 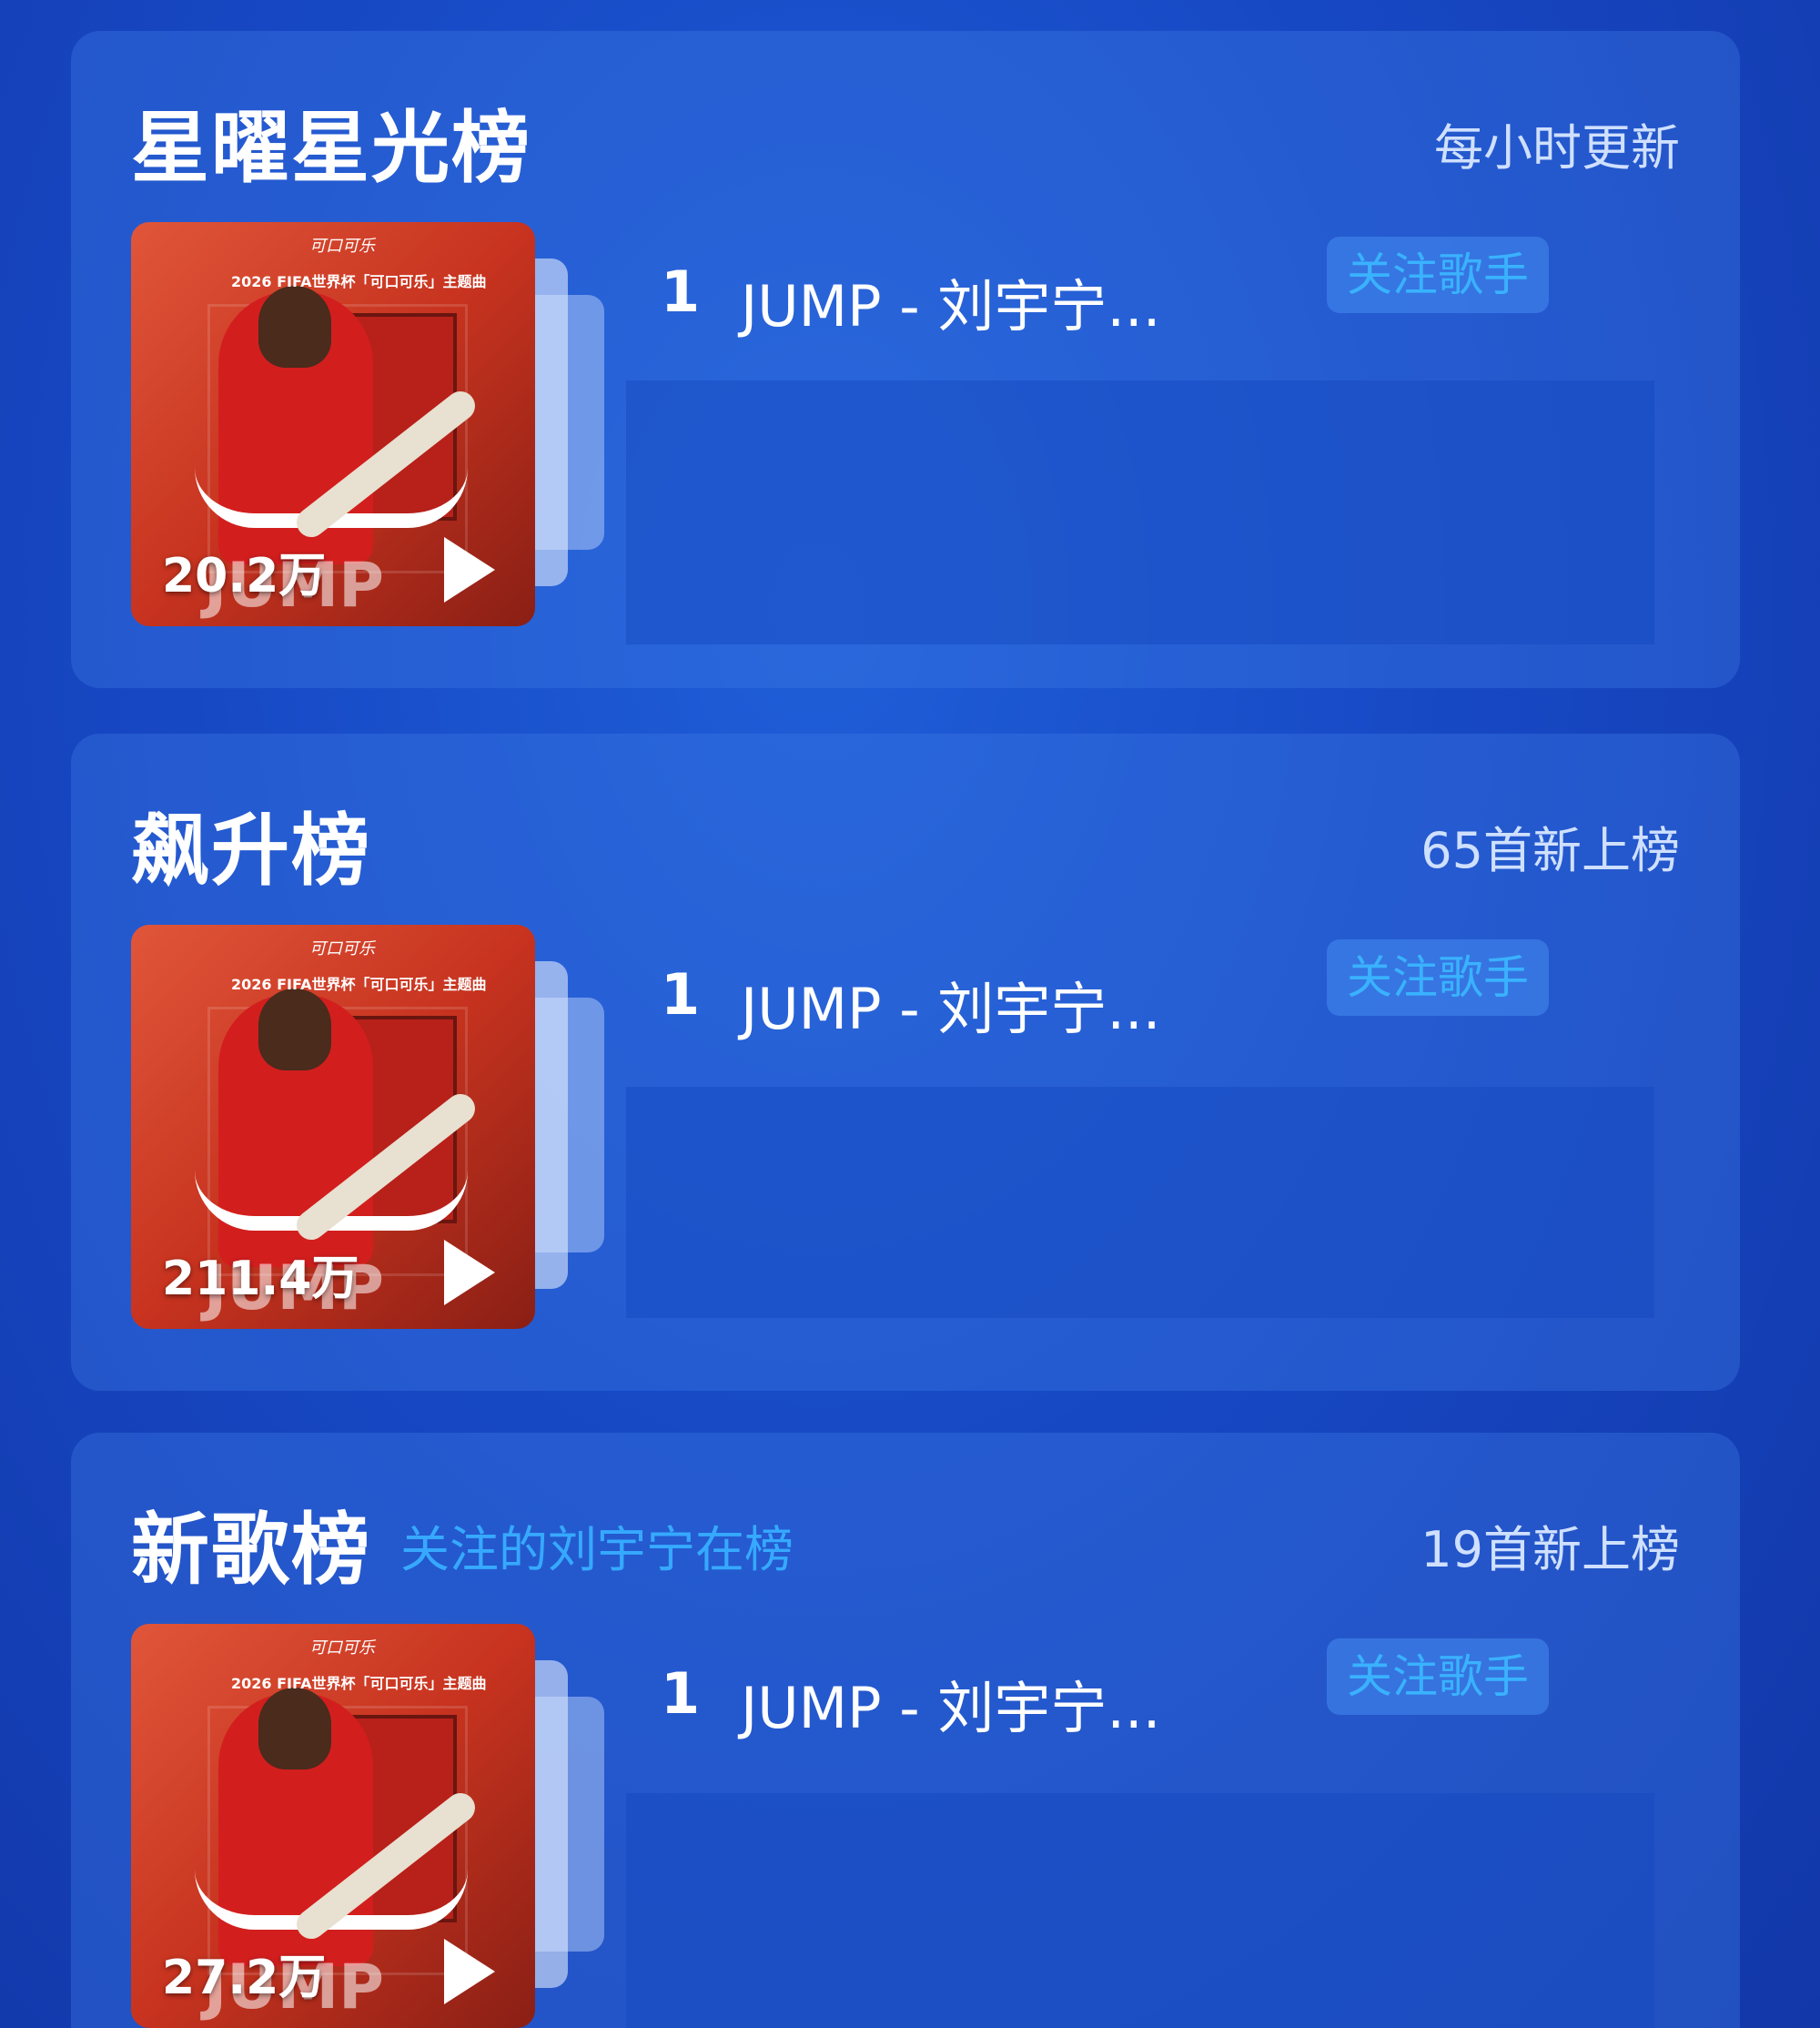 I want to click on play-count: 27.2万, so click(x=245, y=1978).